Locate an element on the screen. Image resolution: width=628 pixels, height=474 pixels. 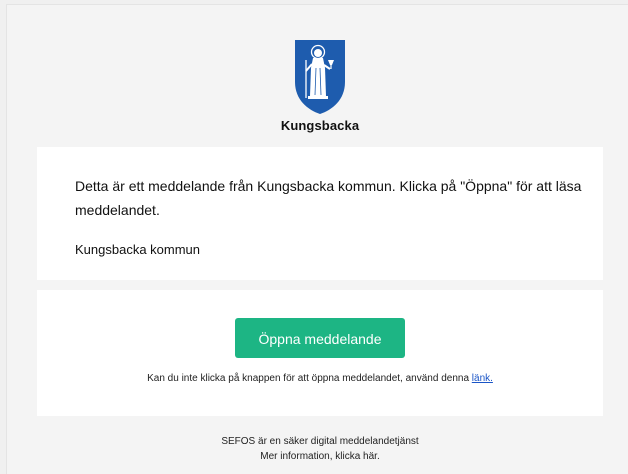
kungsbacka-coat-of-arms-icon is located at coordinates (320, 77).